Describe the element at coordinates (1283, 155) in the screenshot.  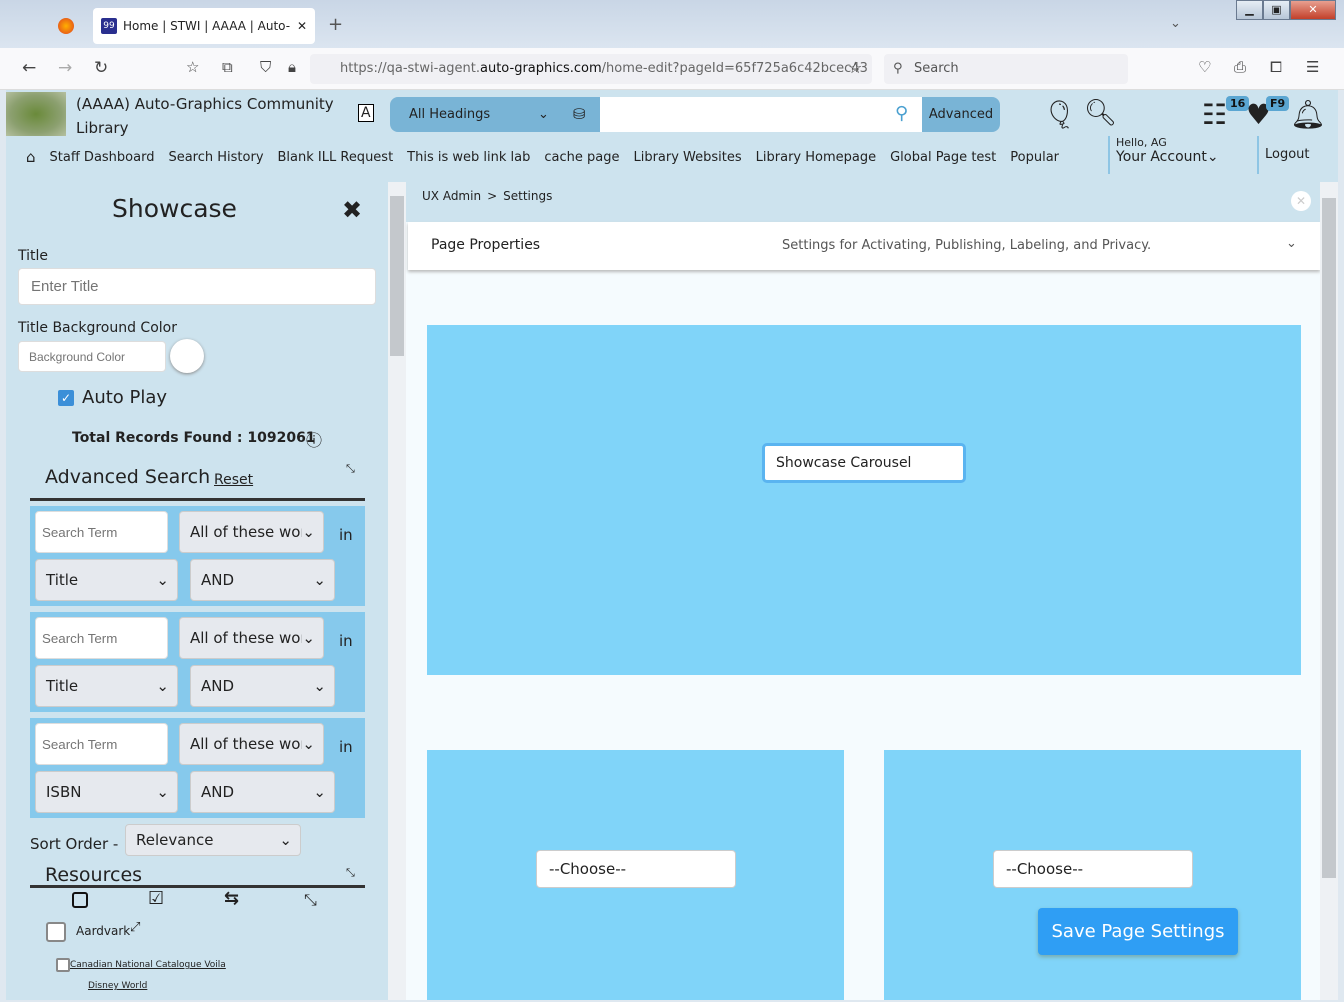
I see `logout-link: Logout` at that location.